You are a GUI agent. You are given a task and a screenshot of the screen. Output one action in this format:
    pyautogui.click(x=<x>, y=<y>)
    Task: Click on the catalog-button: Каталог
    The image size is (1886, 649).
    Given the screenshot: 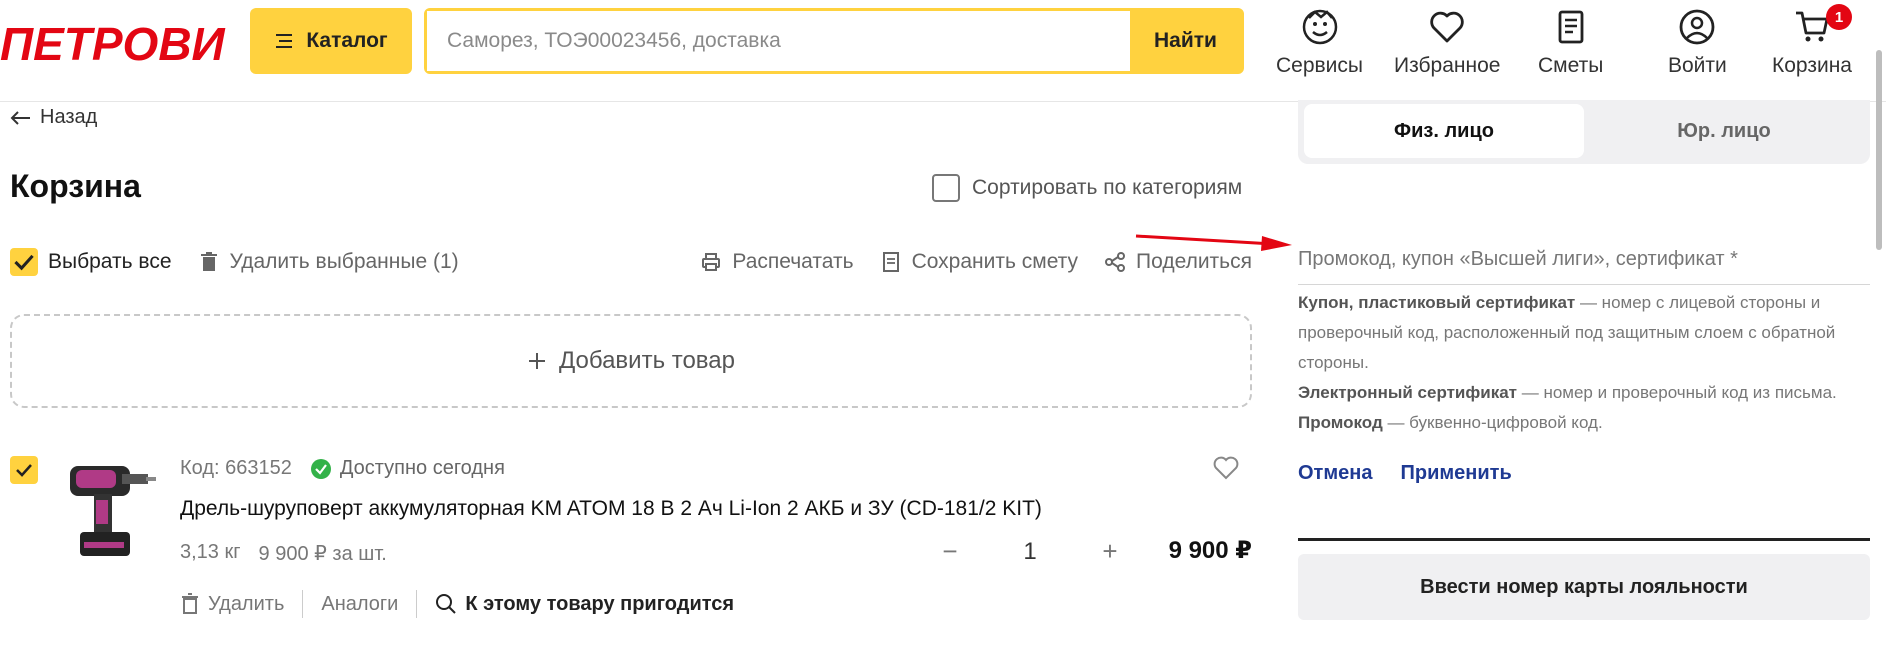 What is the action you would take?
    pyautogui.click(x=331, y=41)
    